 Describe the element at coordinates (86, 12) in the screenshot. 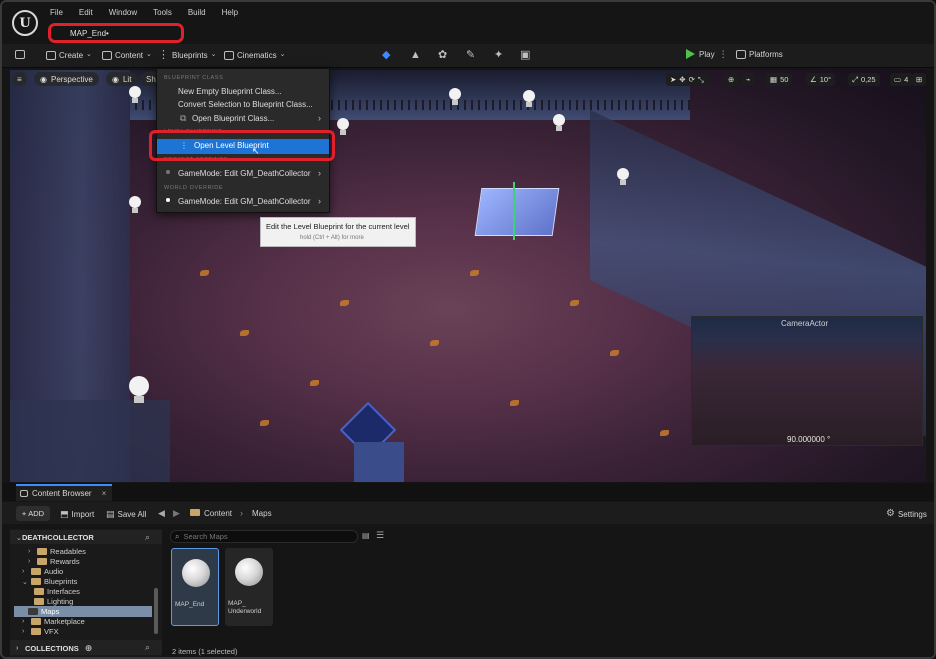

I see `menu-edit: Edit` at that location.